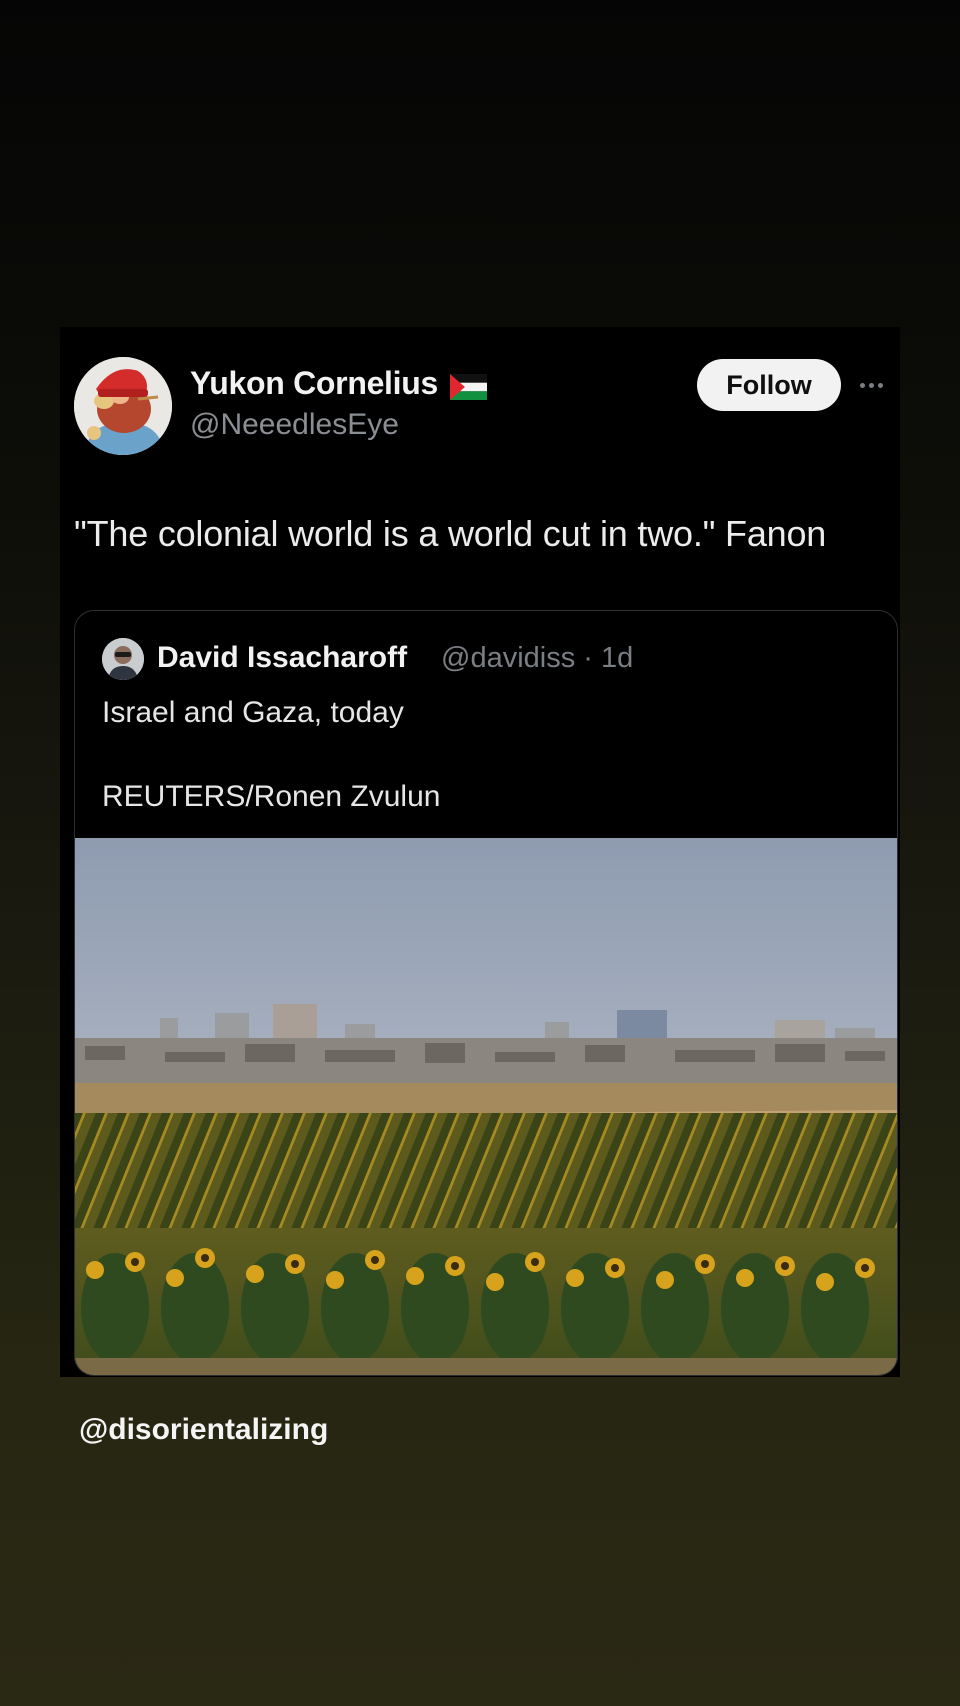  What do you see at coordinates (314, 383) in the screenshot?
I see `author-name-label: Yukon Cornelius` at bounding box center [314, 383].